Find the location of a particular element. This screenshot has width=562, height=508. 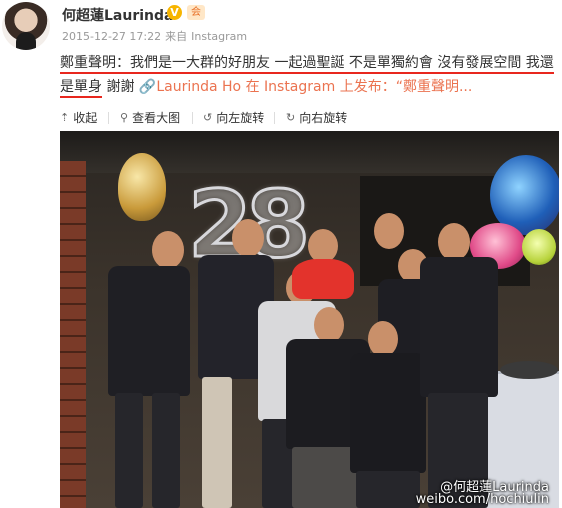

gold-balloon is located at coordinates (142, 187).